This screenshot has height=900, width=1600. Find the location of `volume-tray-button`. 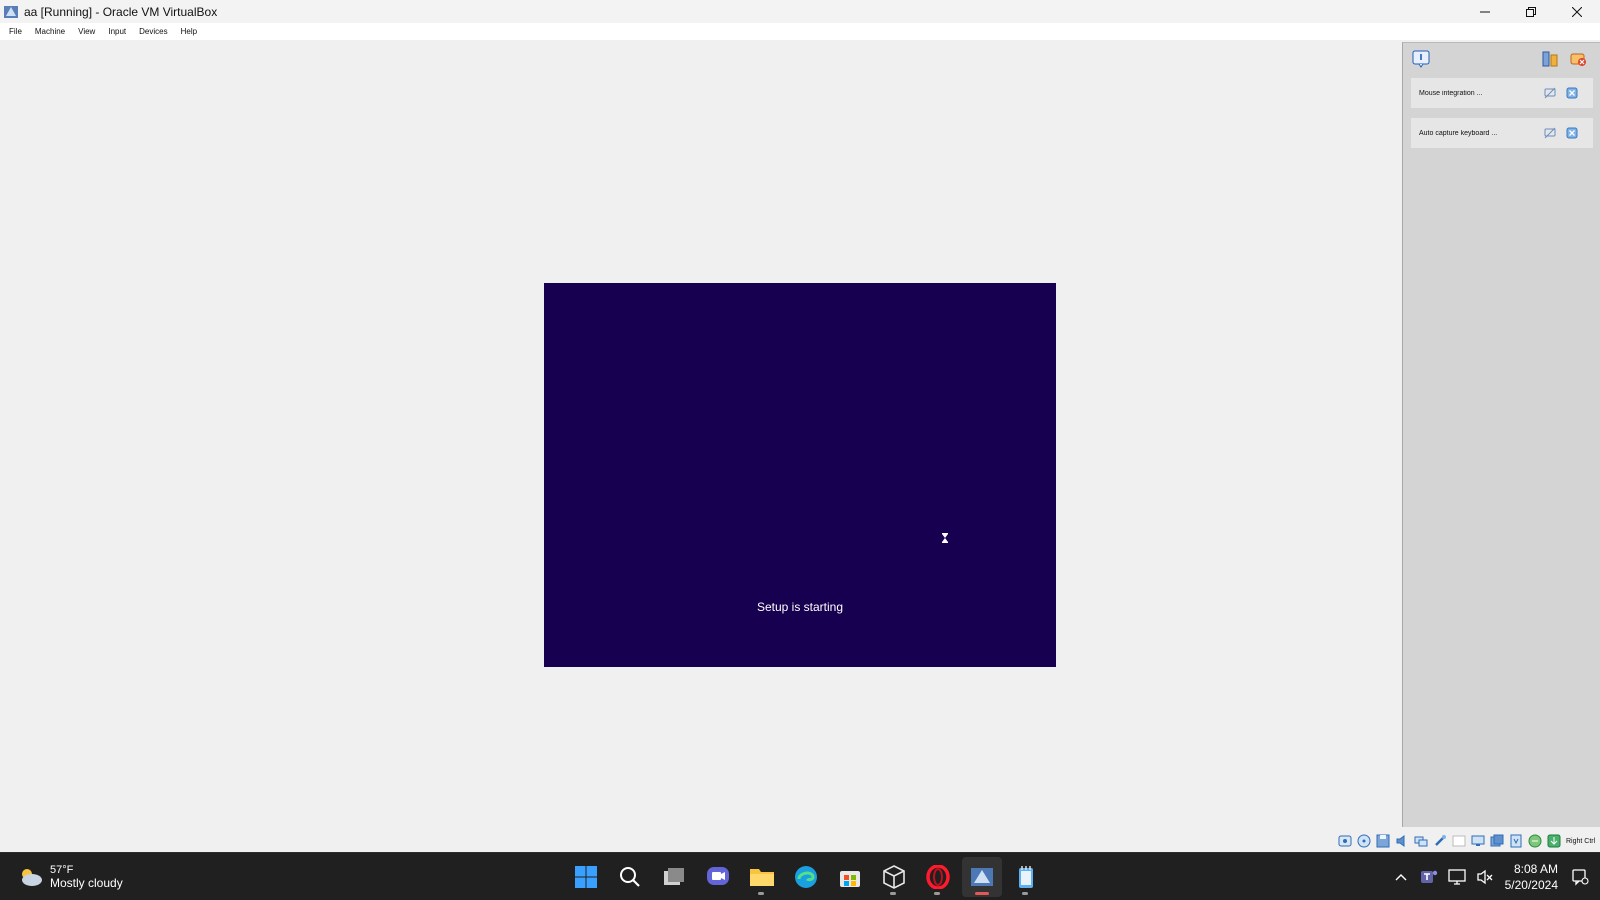

volume-tray-button is located at coordinates (1485, 877).